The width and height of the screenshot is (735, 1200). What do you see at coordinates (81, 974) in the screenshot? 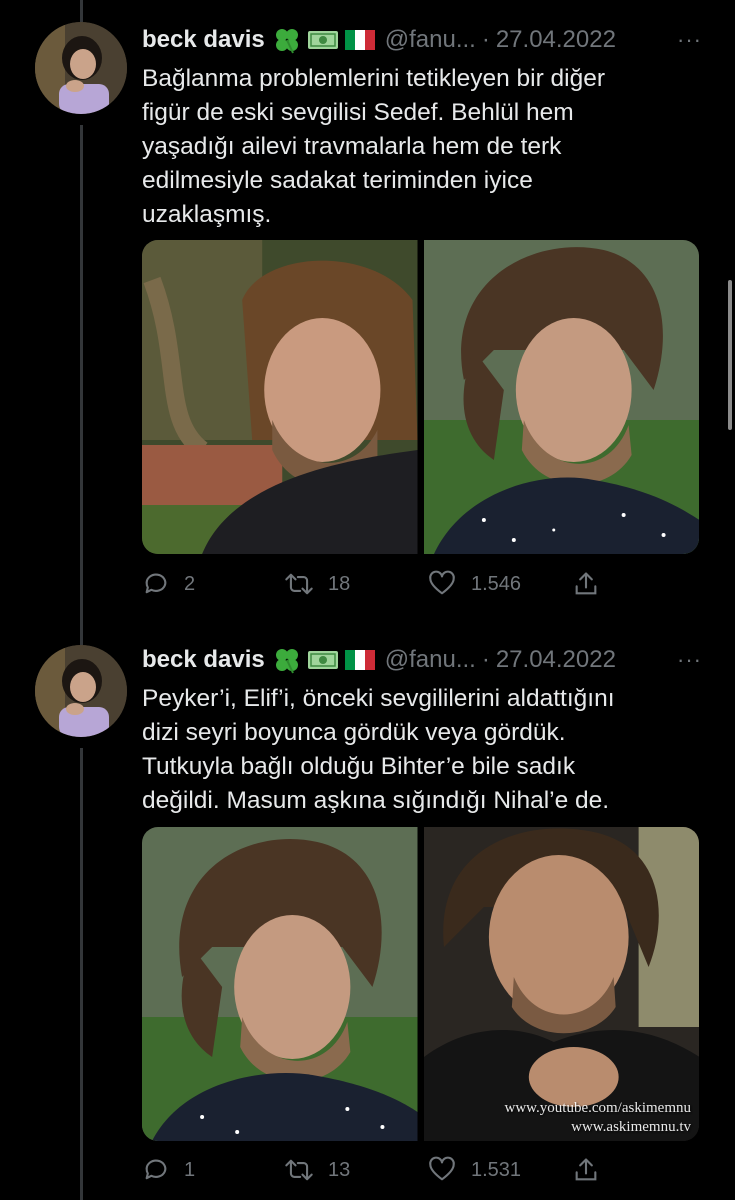
I see `thread-line-bottom` at bounding box center [81, 974].